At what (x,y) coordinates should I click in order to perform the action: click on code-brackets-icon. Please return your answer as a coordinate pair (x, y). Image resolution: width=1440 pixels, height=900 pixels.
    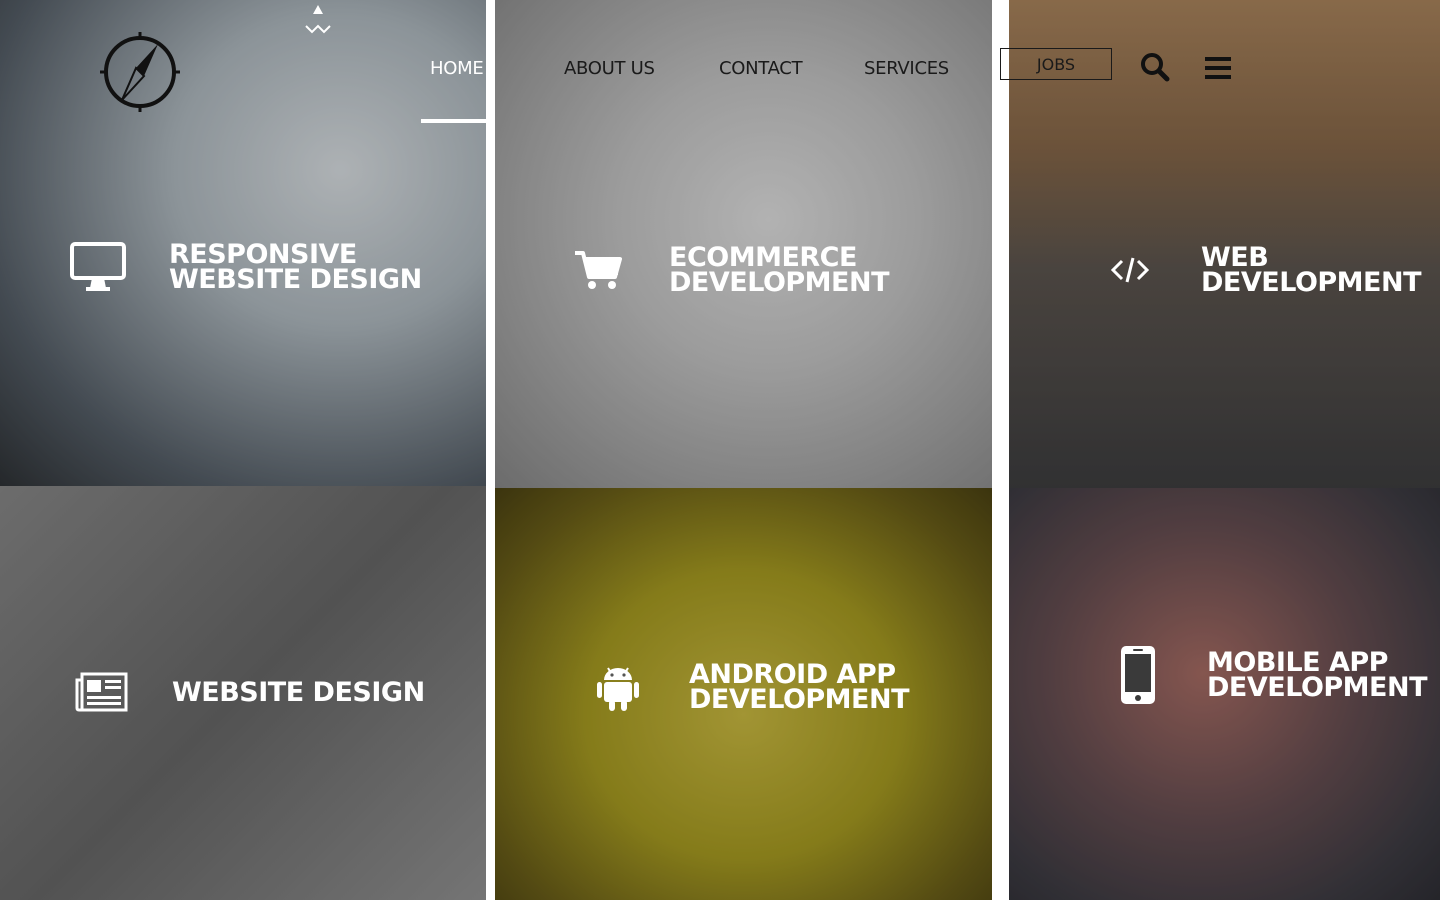
    Looking at the image, I should click on (1130, 270).